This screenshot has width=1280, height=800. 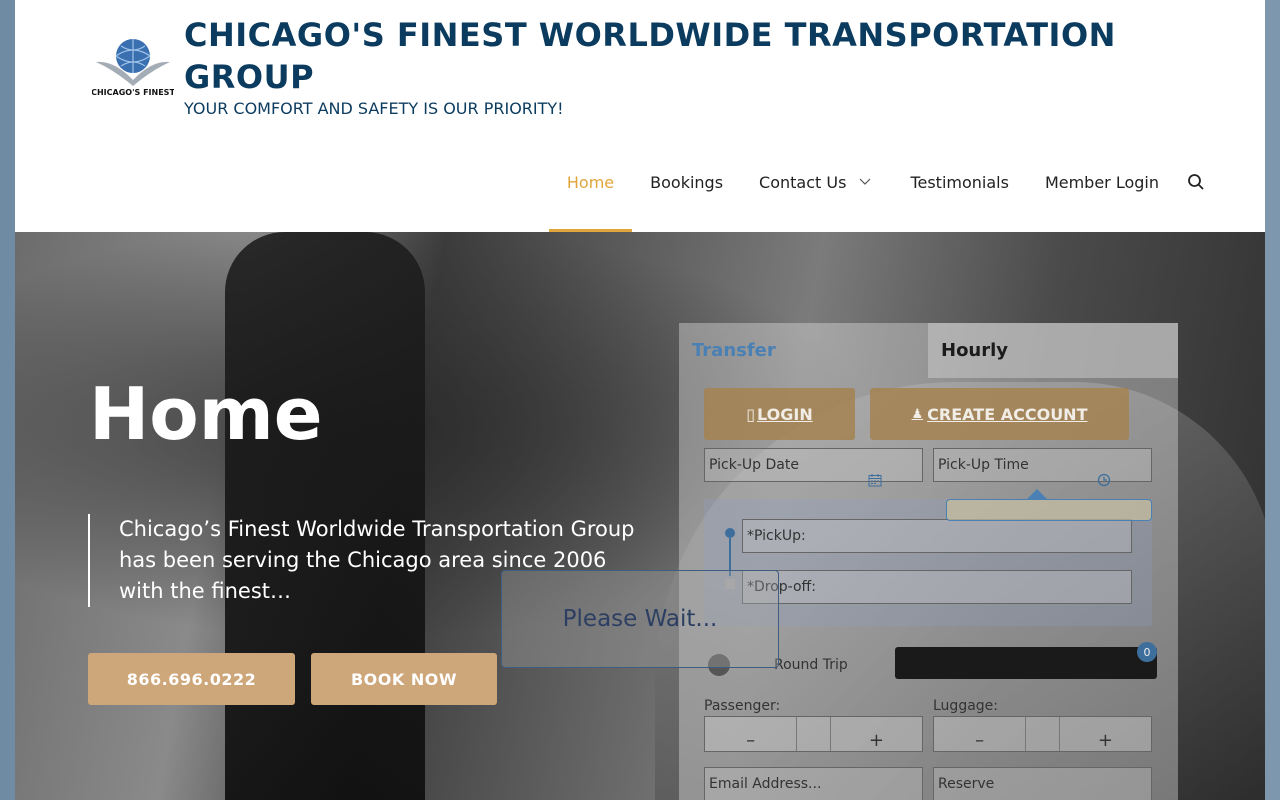 I want to click on login-icon: ▯, so click(x=751, y=414).